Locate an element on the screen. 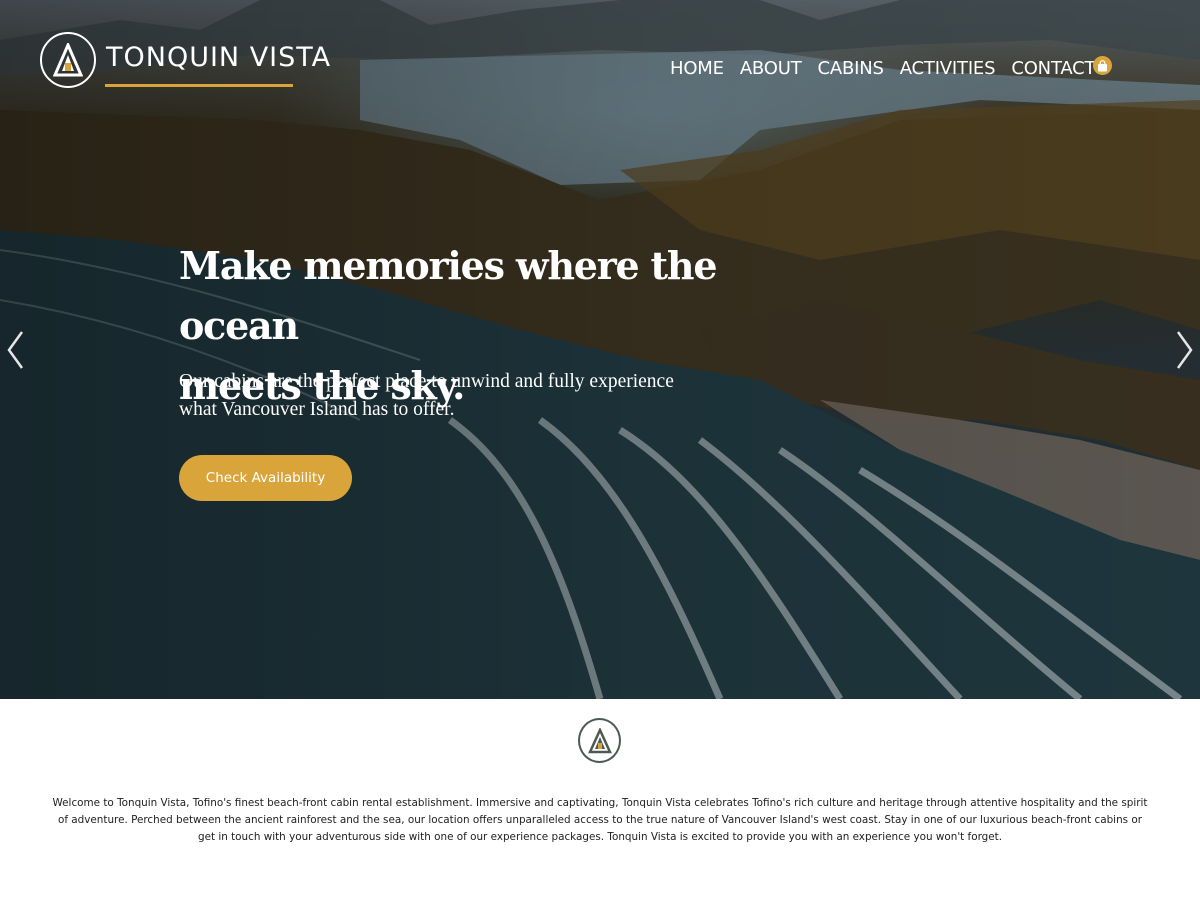  shopping-bag-icon is located at coordinates (1102, 65).